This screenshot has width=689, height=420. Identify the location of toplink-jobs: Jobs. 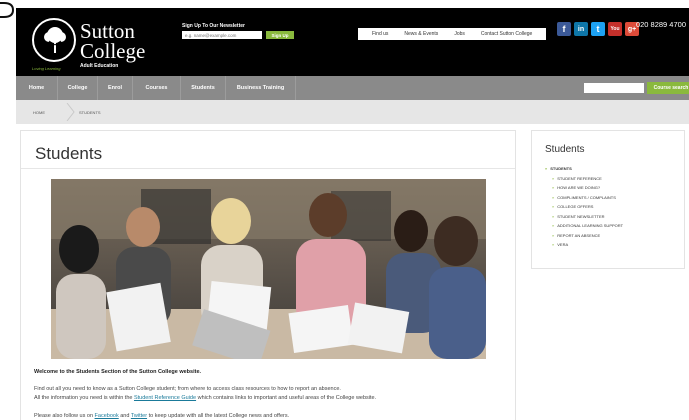
(459, 34).